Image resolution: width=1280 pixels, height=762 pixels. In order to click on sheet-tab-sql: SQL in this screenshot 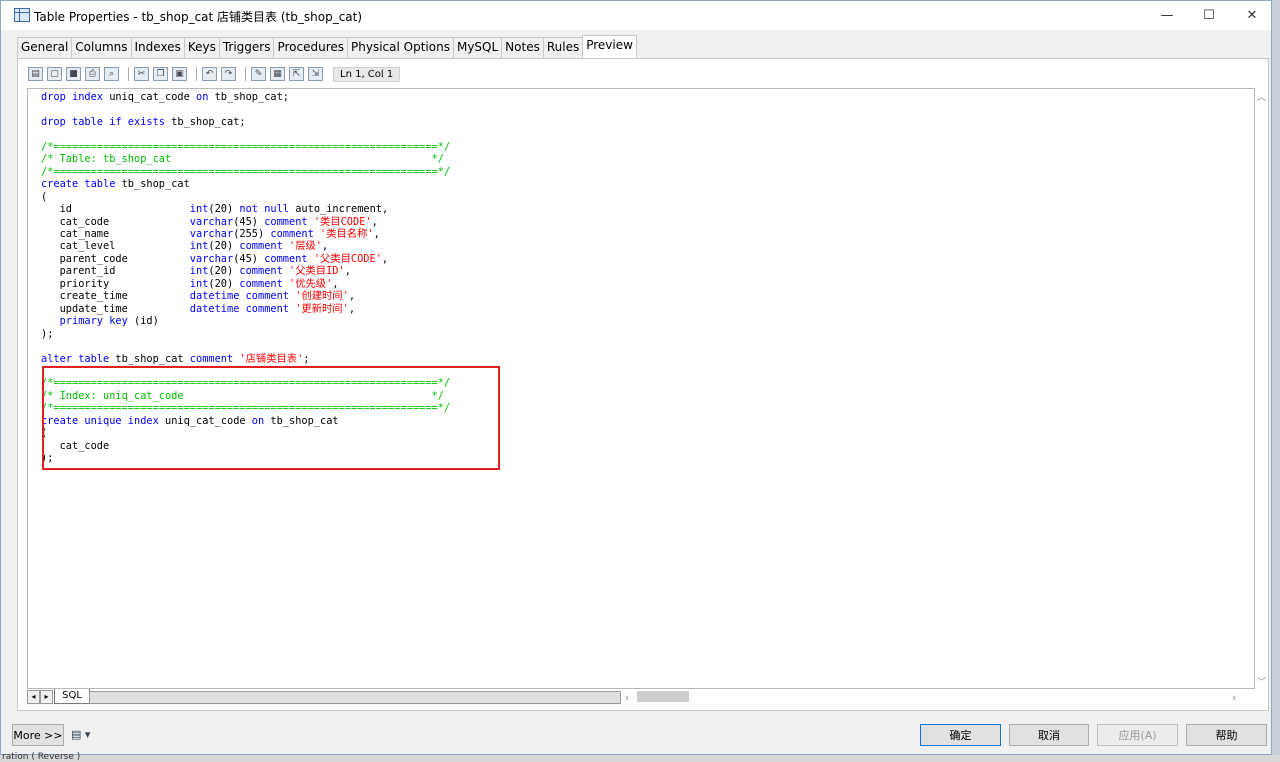, I will do `click(72, 696)`.